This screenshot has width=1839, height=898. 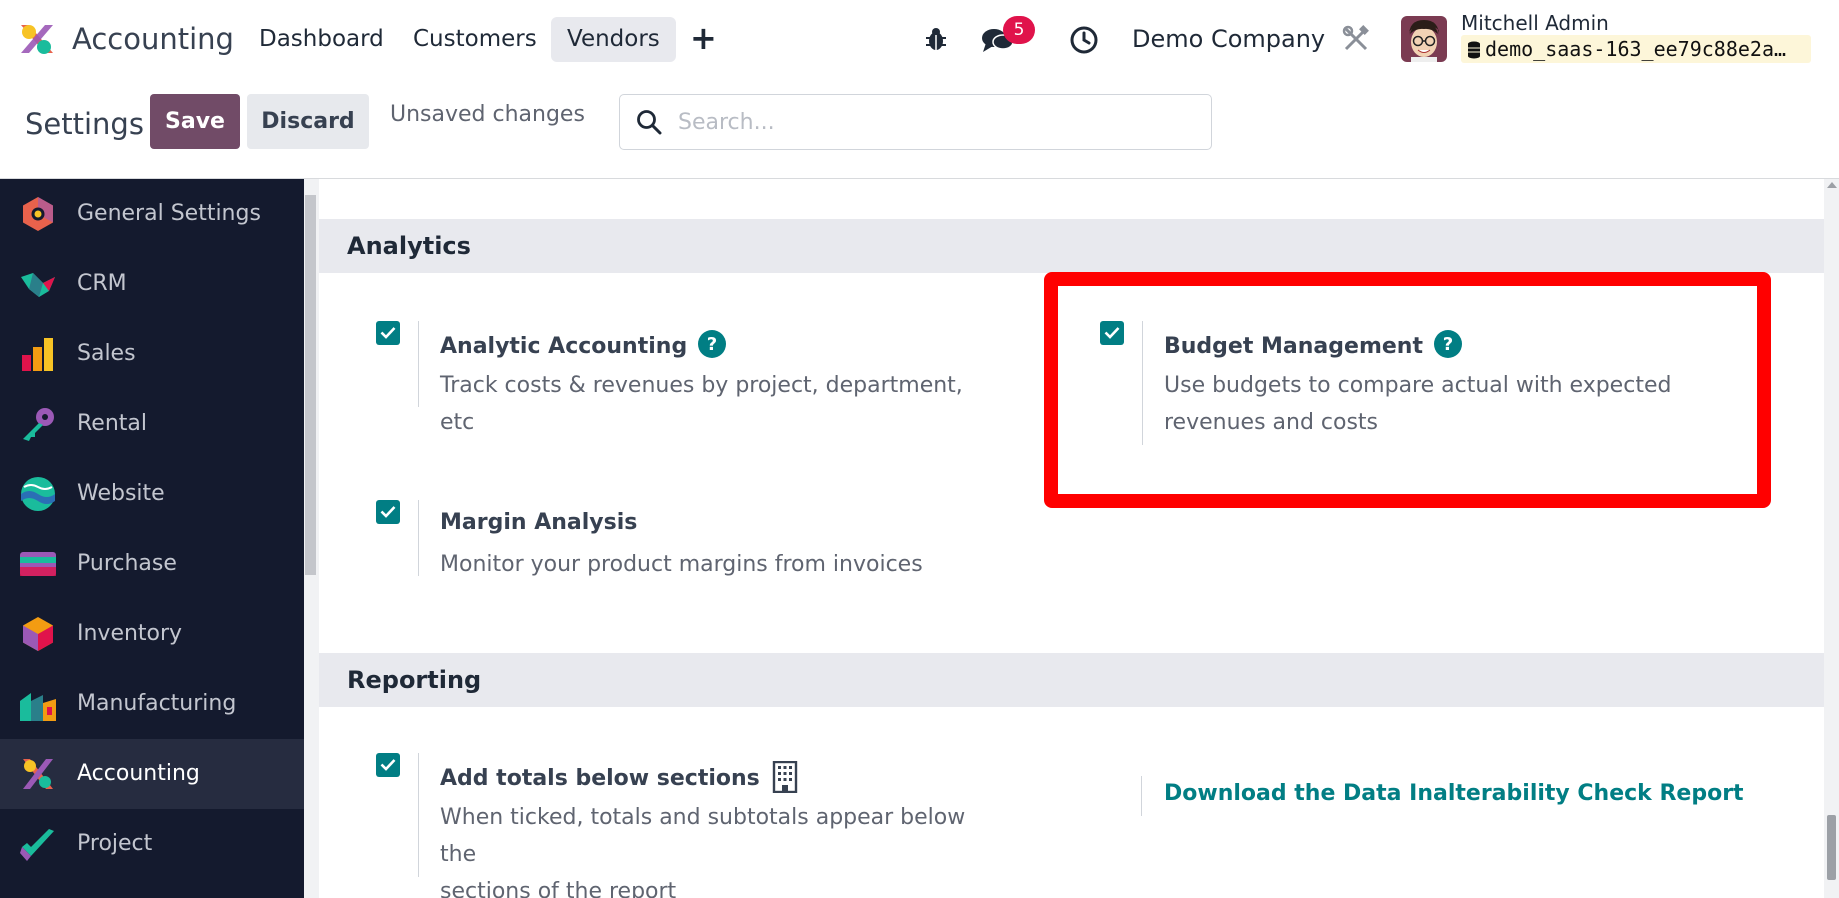 What do you see at coordinates (600, 778) in the screenshot?
I see `setting-title-text: Add totals below sections` at bounding box center [600, 778].